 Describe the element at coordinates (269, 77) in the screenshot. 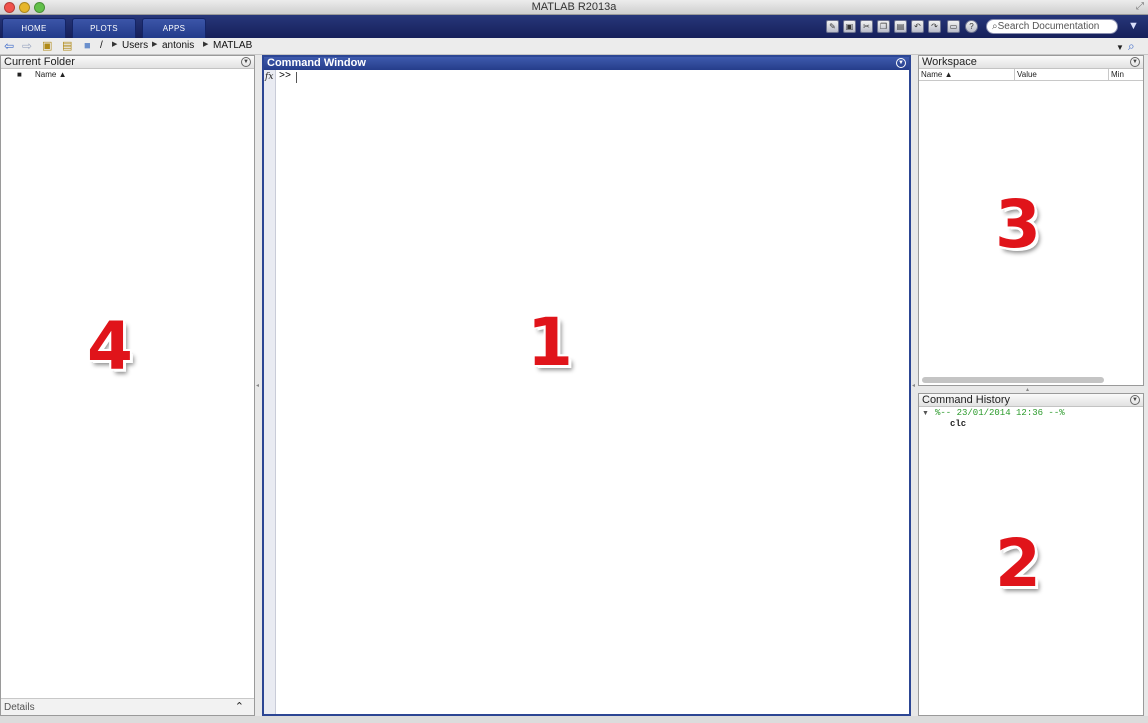

I see `fx-icon: fx` at that location.